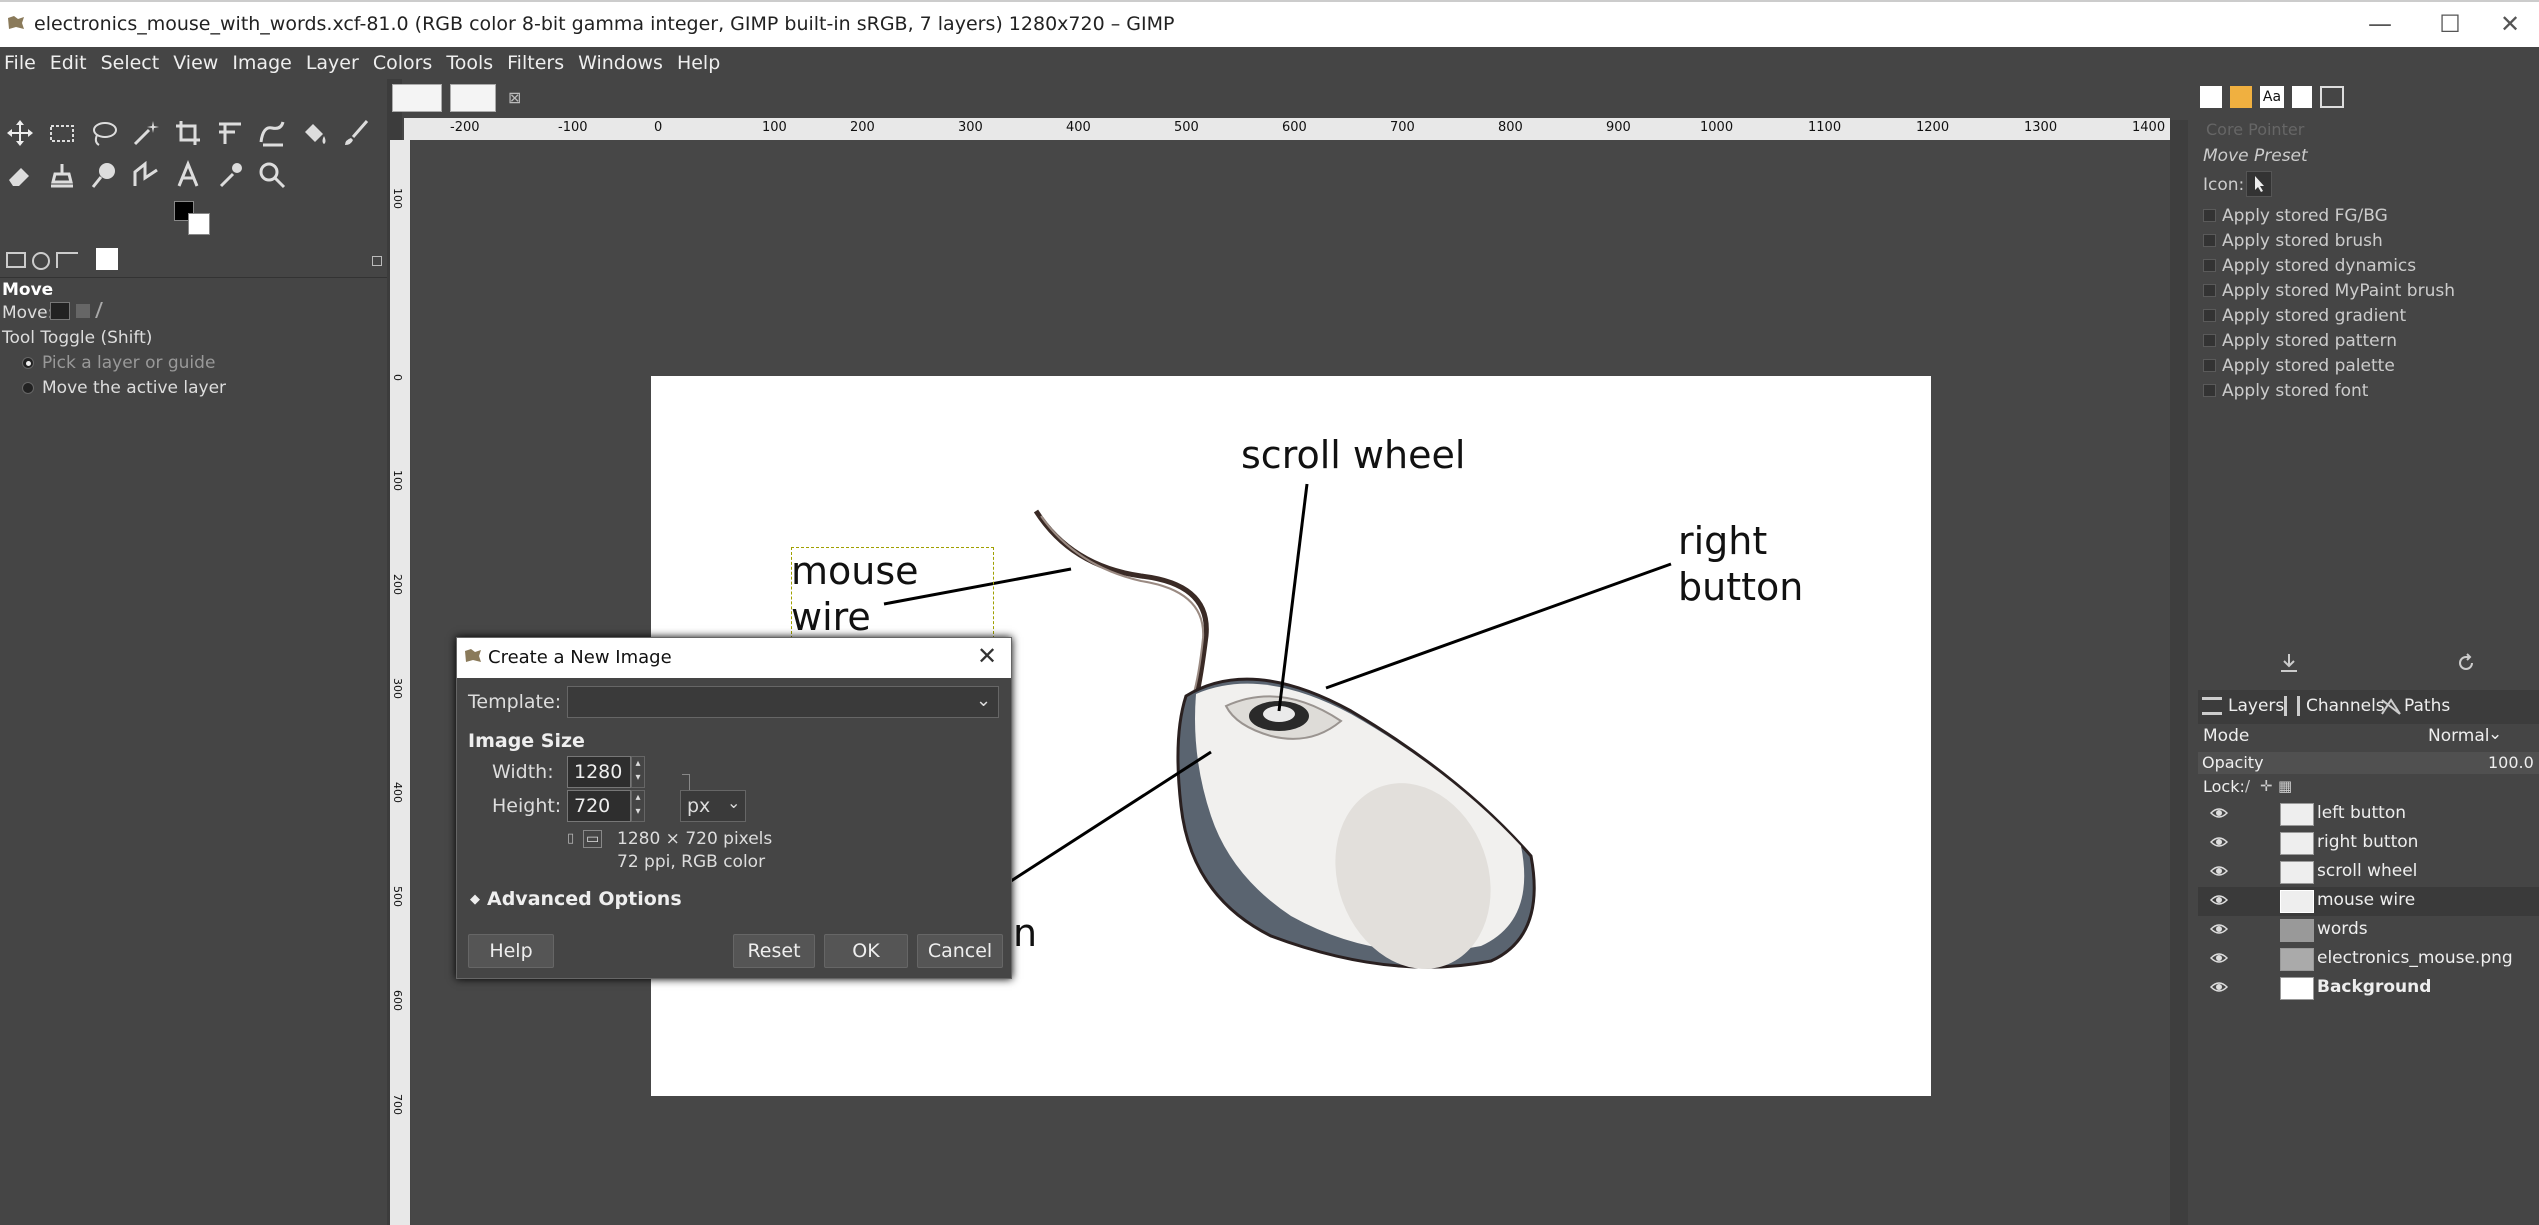  What do you see at coordinates (62, 133) in the screenshot?
I see `rect-select-icon` at bounding box center [62, 133].